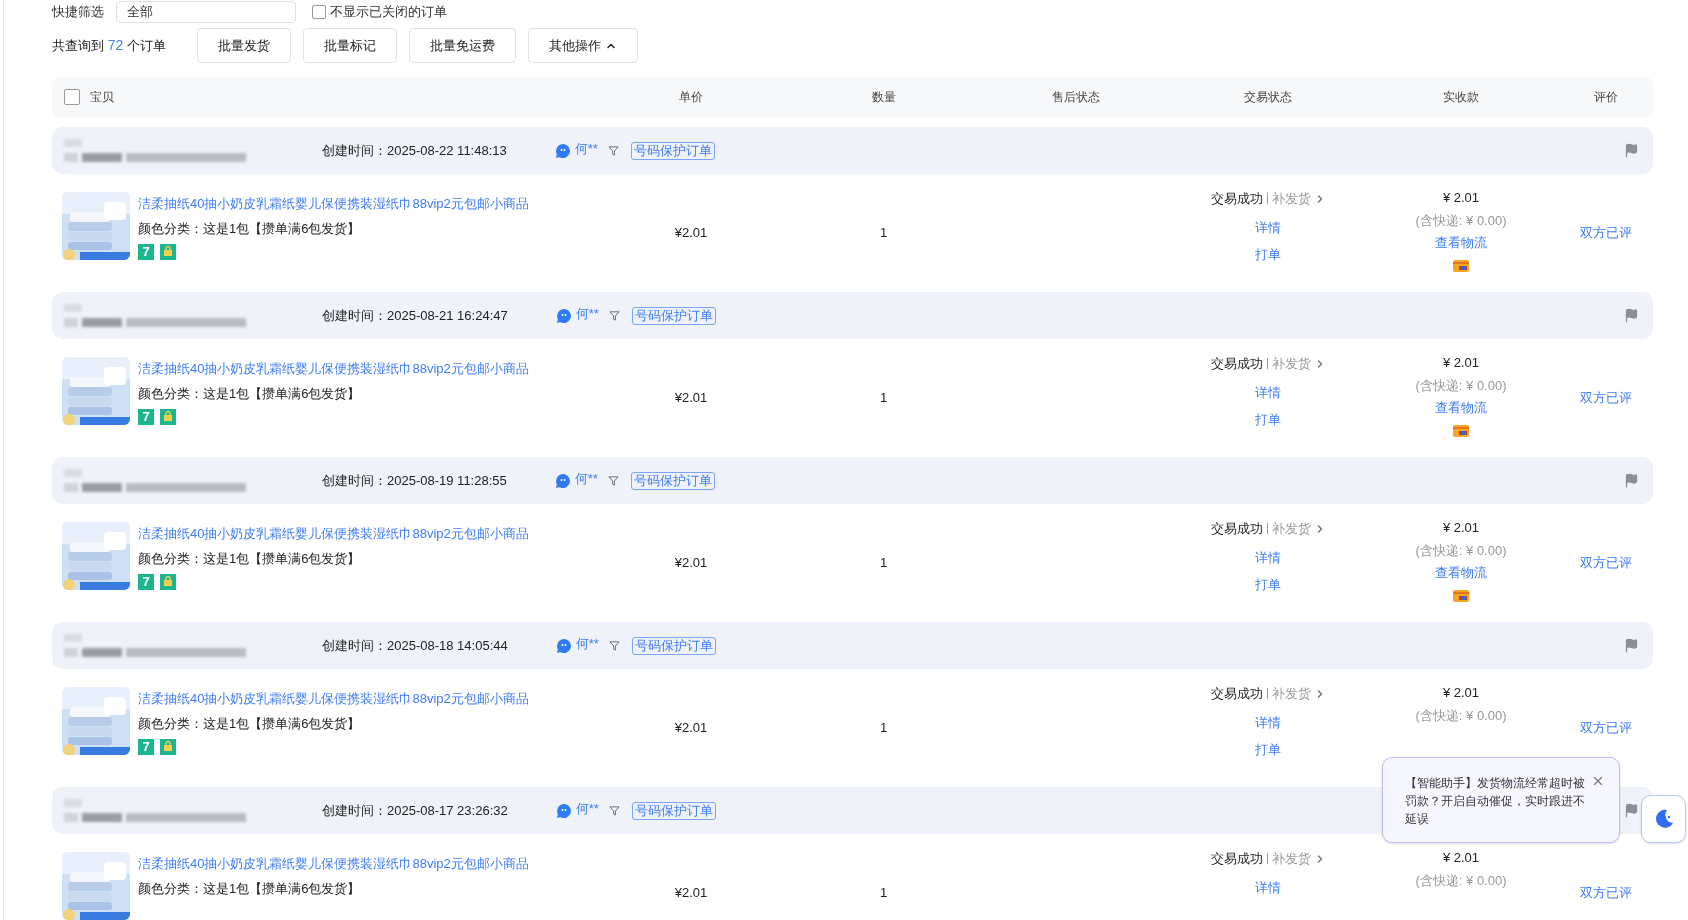 The width and height of the screenshot is (1688, 920). Describe the element at coordinates (414, 480) in the screenshot. I see `created-time: 创建时间：2025-08-19 11:28:55` at that location.